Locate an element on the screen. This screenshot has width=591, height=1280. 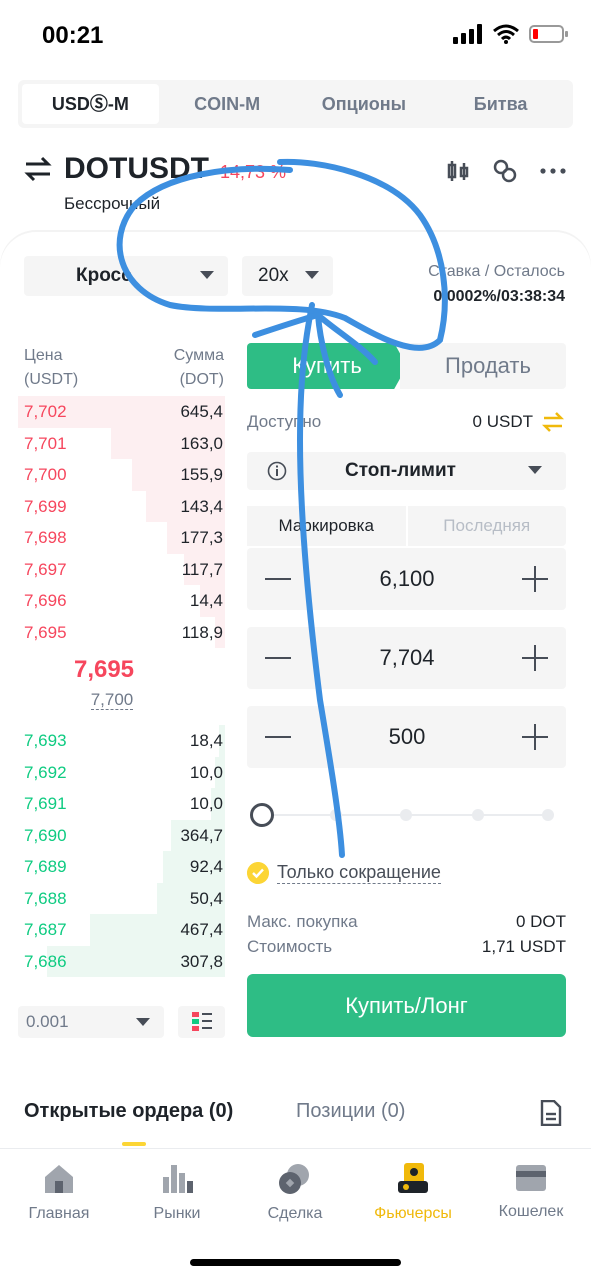
bid-row: 7,688 50,4 is located at coordinates (121, 898).